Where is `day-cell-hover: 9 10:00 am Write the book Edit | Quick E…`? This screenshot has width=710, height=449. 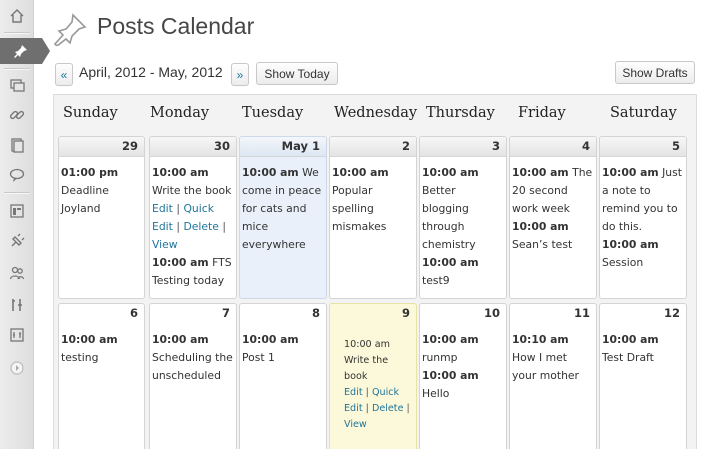
day-cell-hover: 9 10:00 am Write the book Edit | Quick E… is located at coordinates (373, 376).